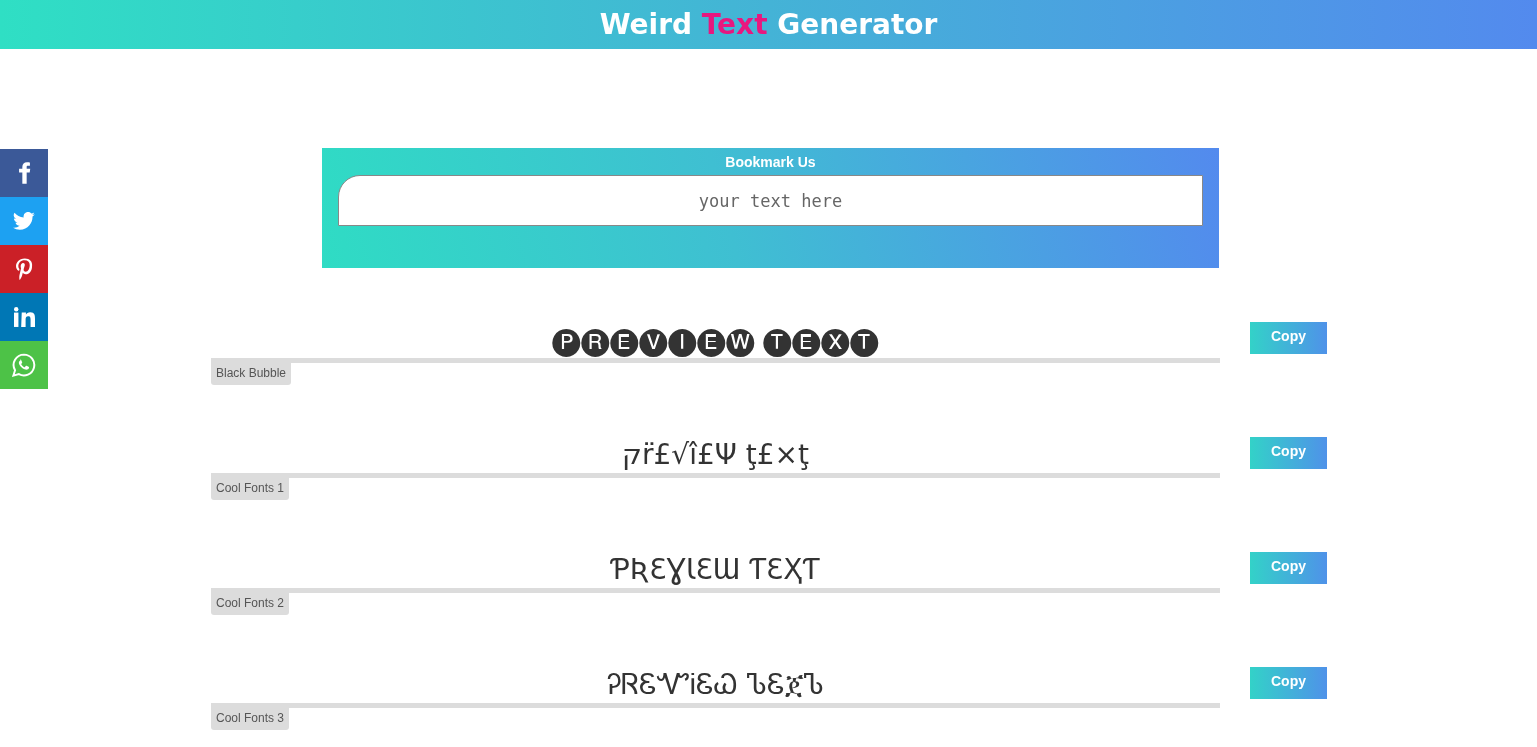 Image resolution: width=1537 pixels, height=747 pixels. What do you see at coordinates (715, 455) in the screenshot?
I see `preview-text: קr̈£√î£Ψ ţ£×ţ` at bounding box center [715, 455].